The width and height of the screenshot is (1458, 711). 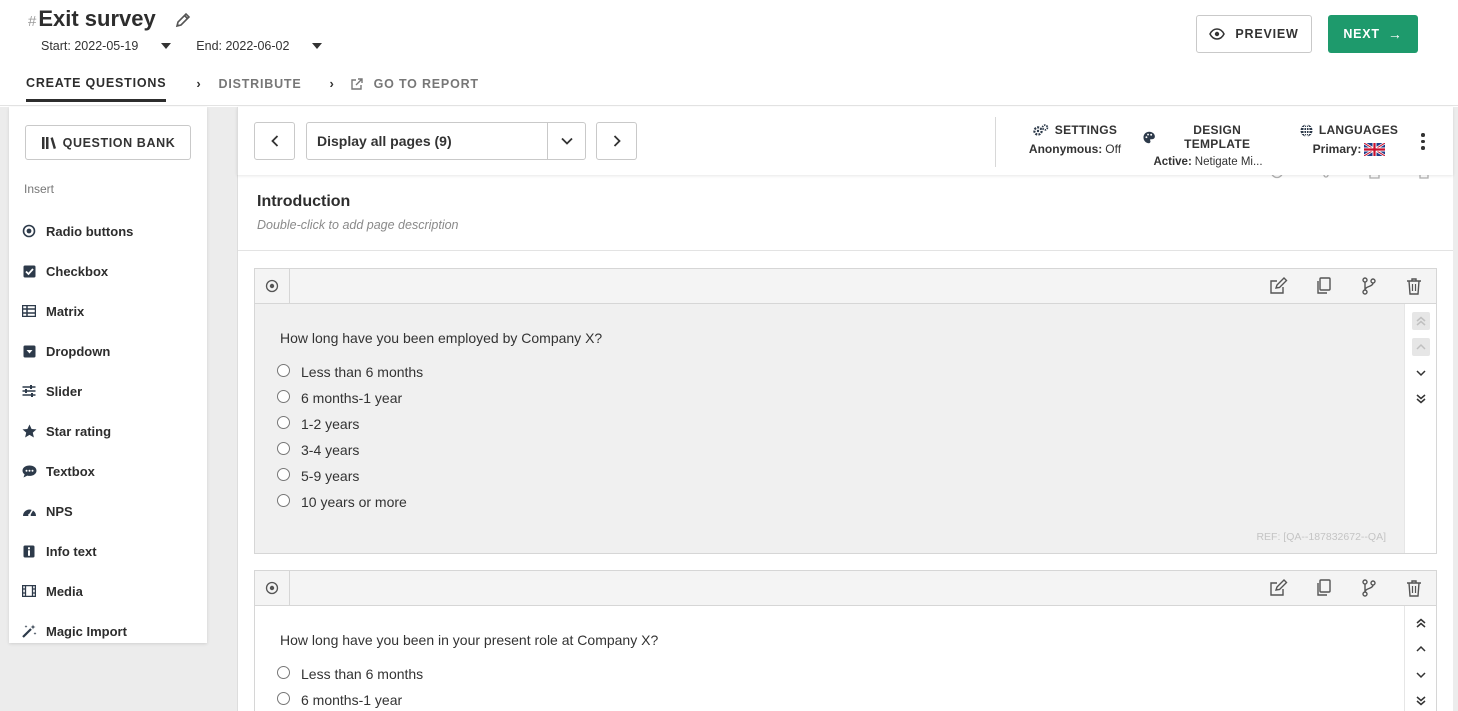 I want to click on tab-go-to-report: GO TO REPORT, so click(x=414, y=89).